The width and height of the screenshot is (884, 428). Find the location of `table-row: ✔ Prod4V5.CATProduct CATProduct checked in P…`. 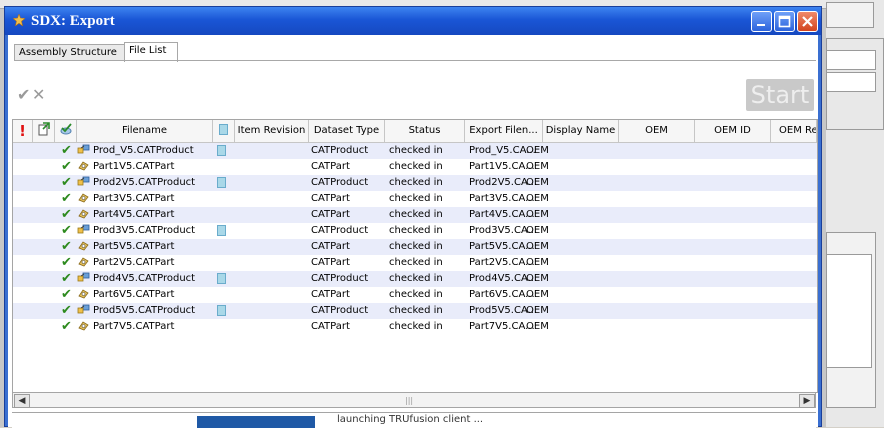

table-row: ✔ Prod4V5.CATProduct CATProduct checked in P… is located at coordinates (415, 279).